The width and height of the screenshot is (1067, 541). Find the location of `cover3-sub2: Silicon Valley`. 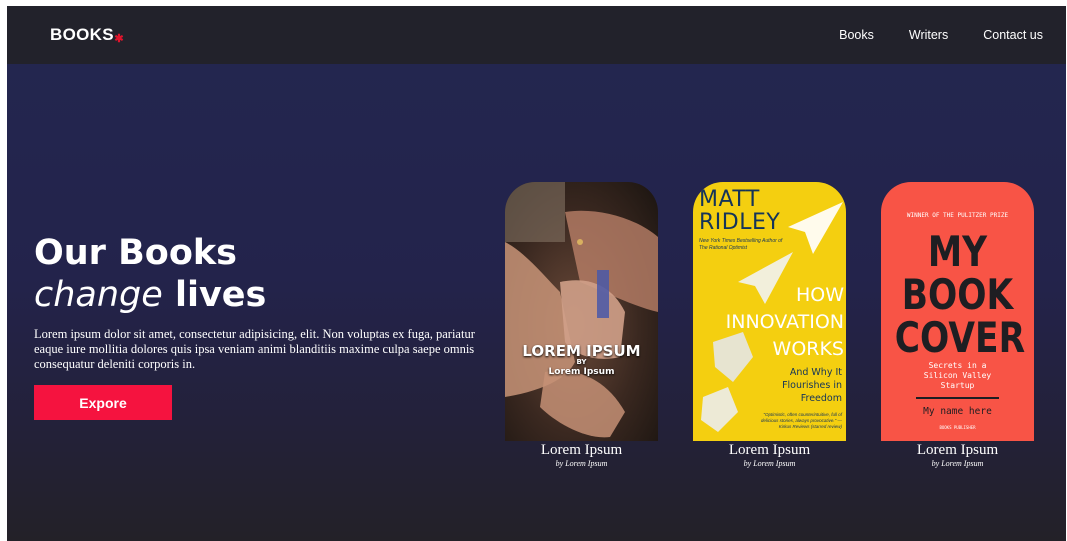

cover3-sub2: Silicon Valley is located at coordinates (957, 375).